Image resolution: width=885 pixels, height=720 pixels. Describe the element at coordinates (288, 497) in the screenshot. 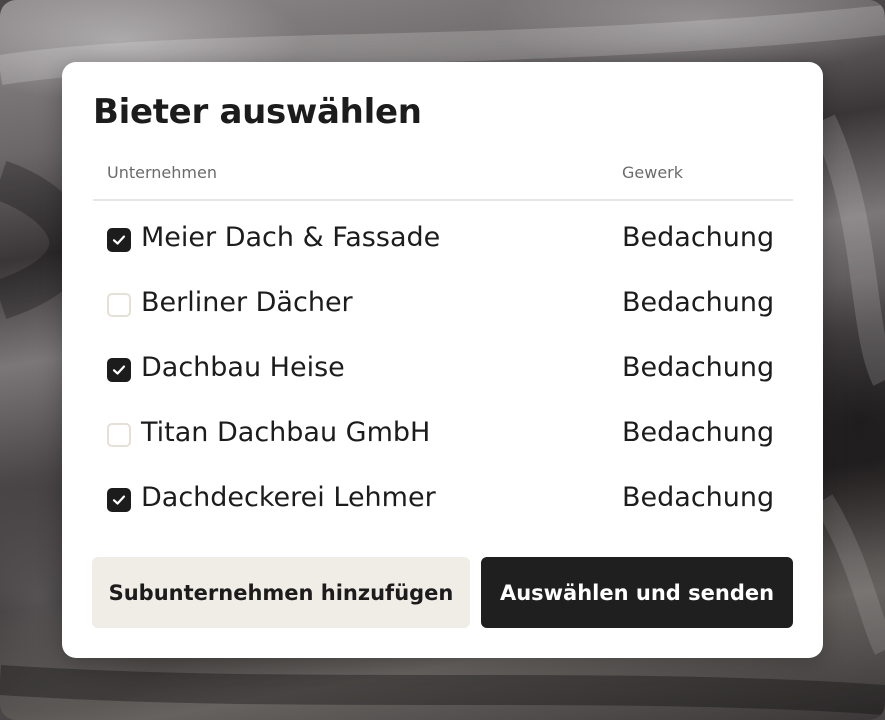

I see `company-name: Dachdeckerei Lehmer` at that location.